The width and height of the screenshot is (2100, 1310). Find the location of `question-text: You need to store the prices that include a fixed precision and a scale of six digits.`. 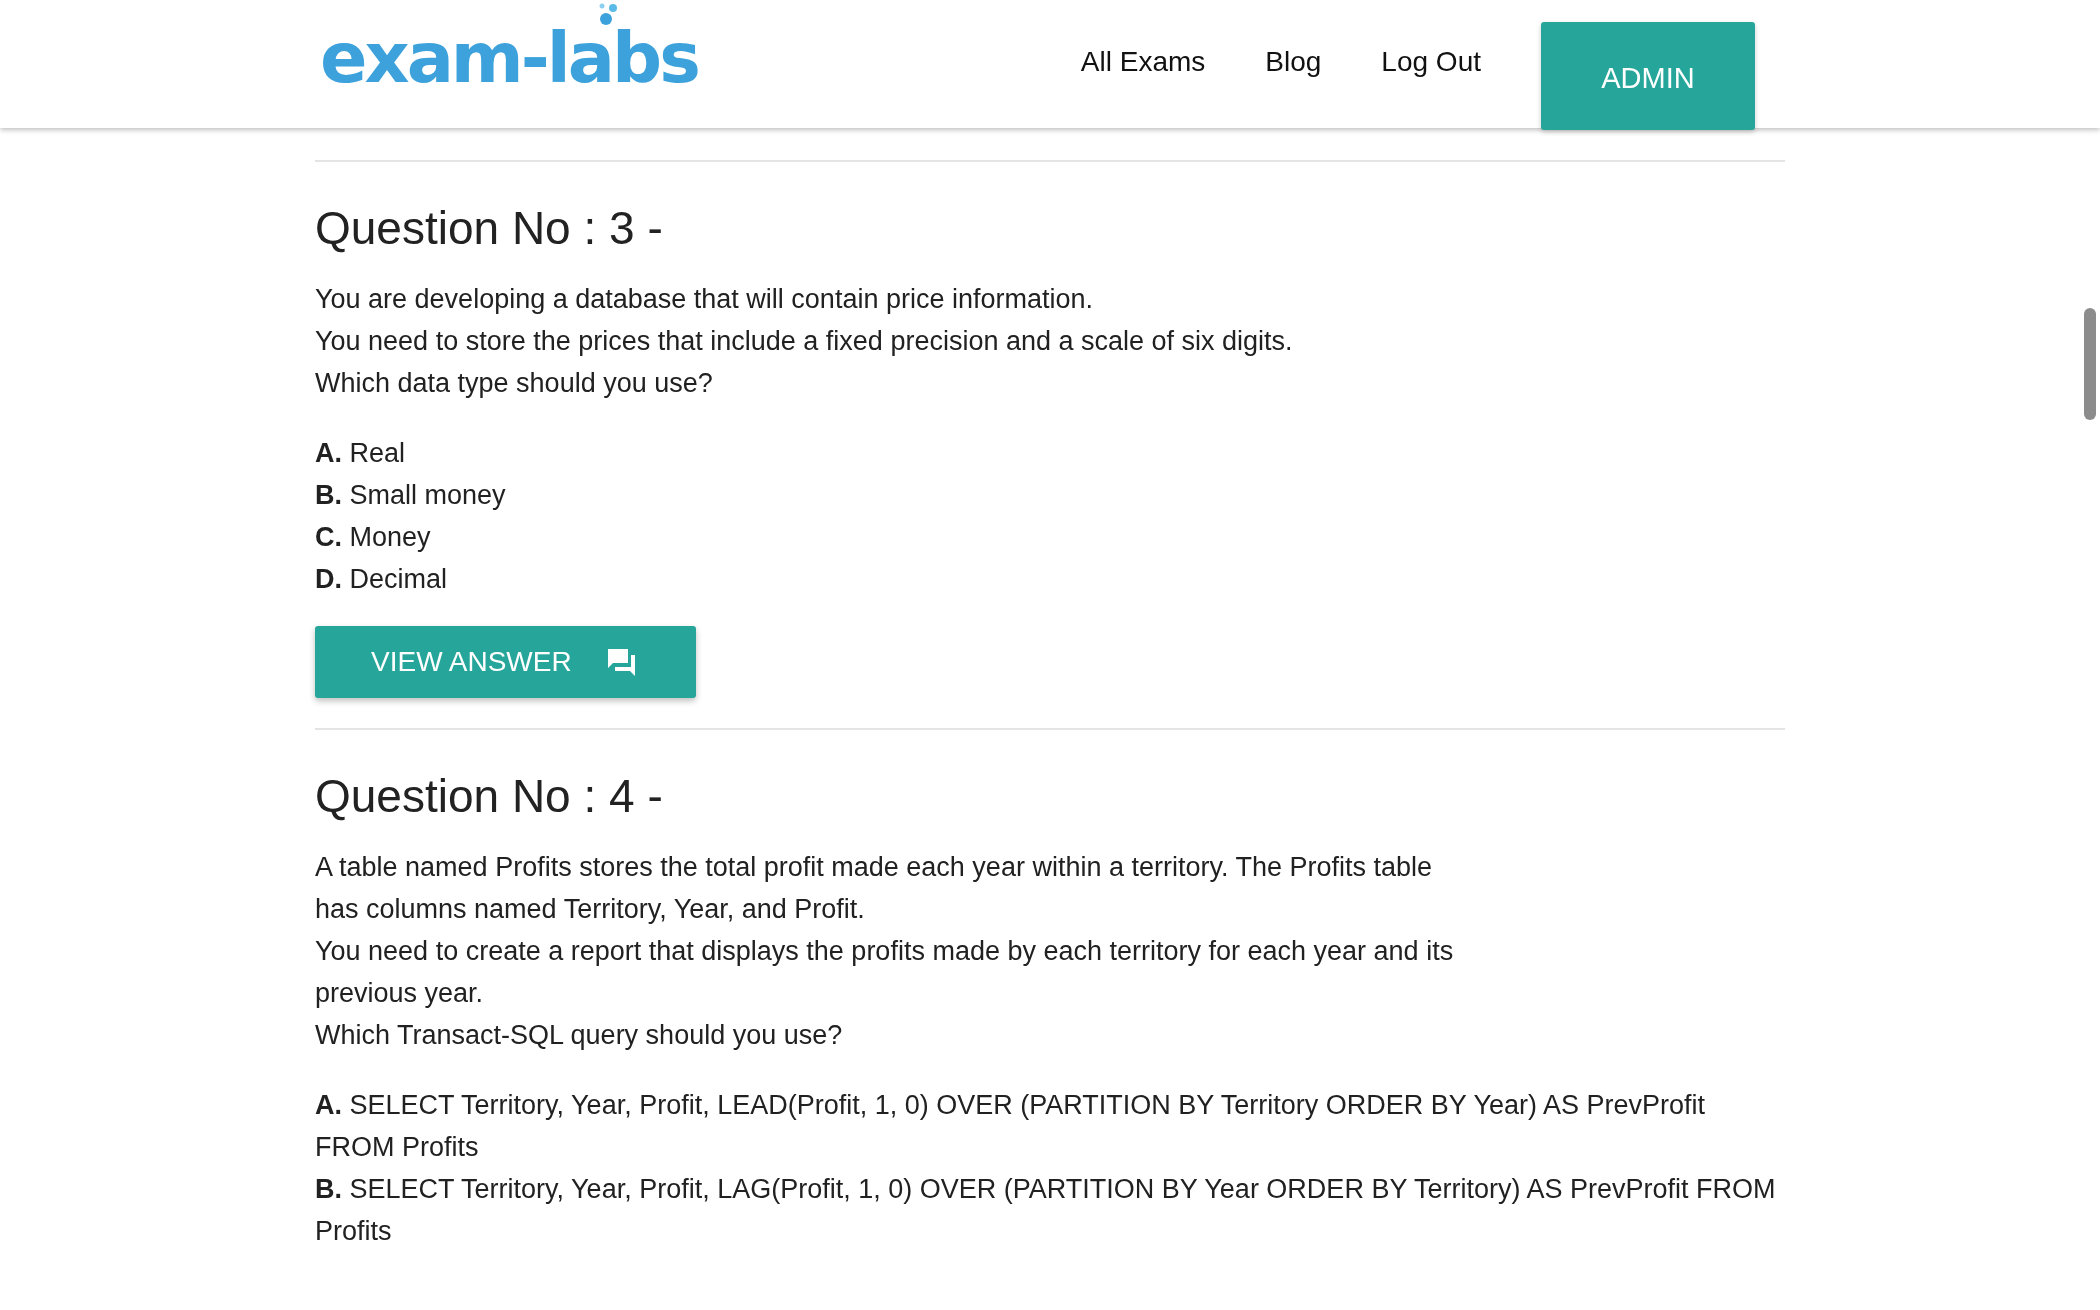

question-text: You need to store the prices that include a fixed precision and a scale of six digits. is located at coordinates (804, 341).